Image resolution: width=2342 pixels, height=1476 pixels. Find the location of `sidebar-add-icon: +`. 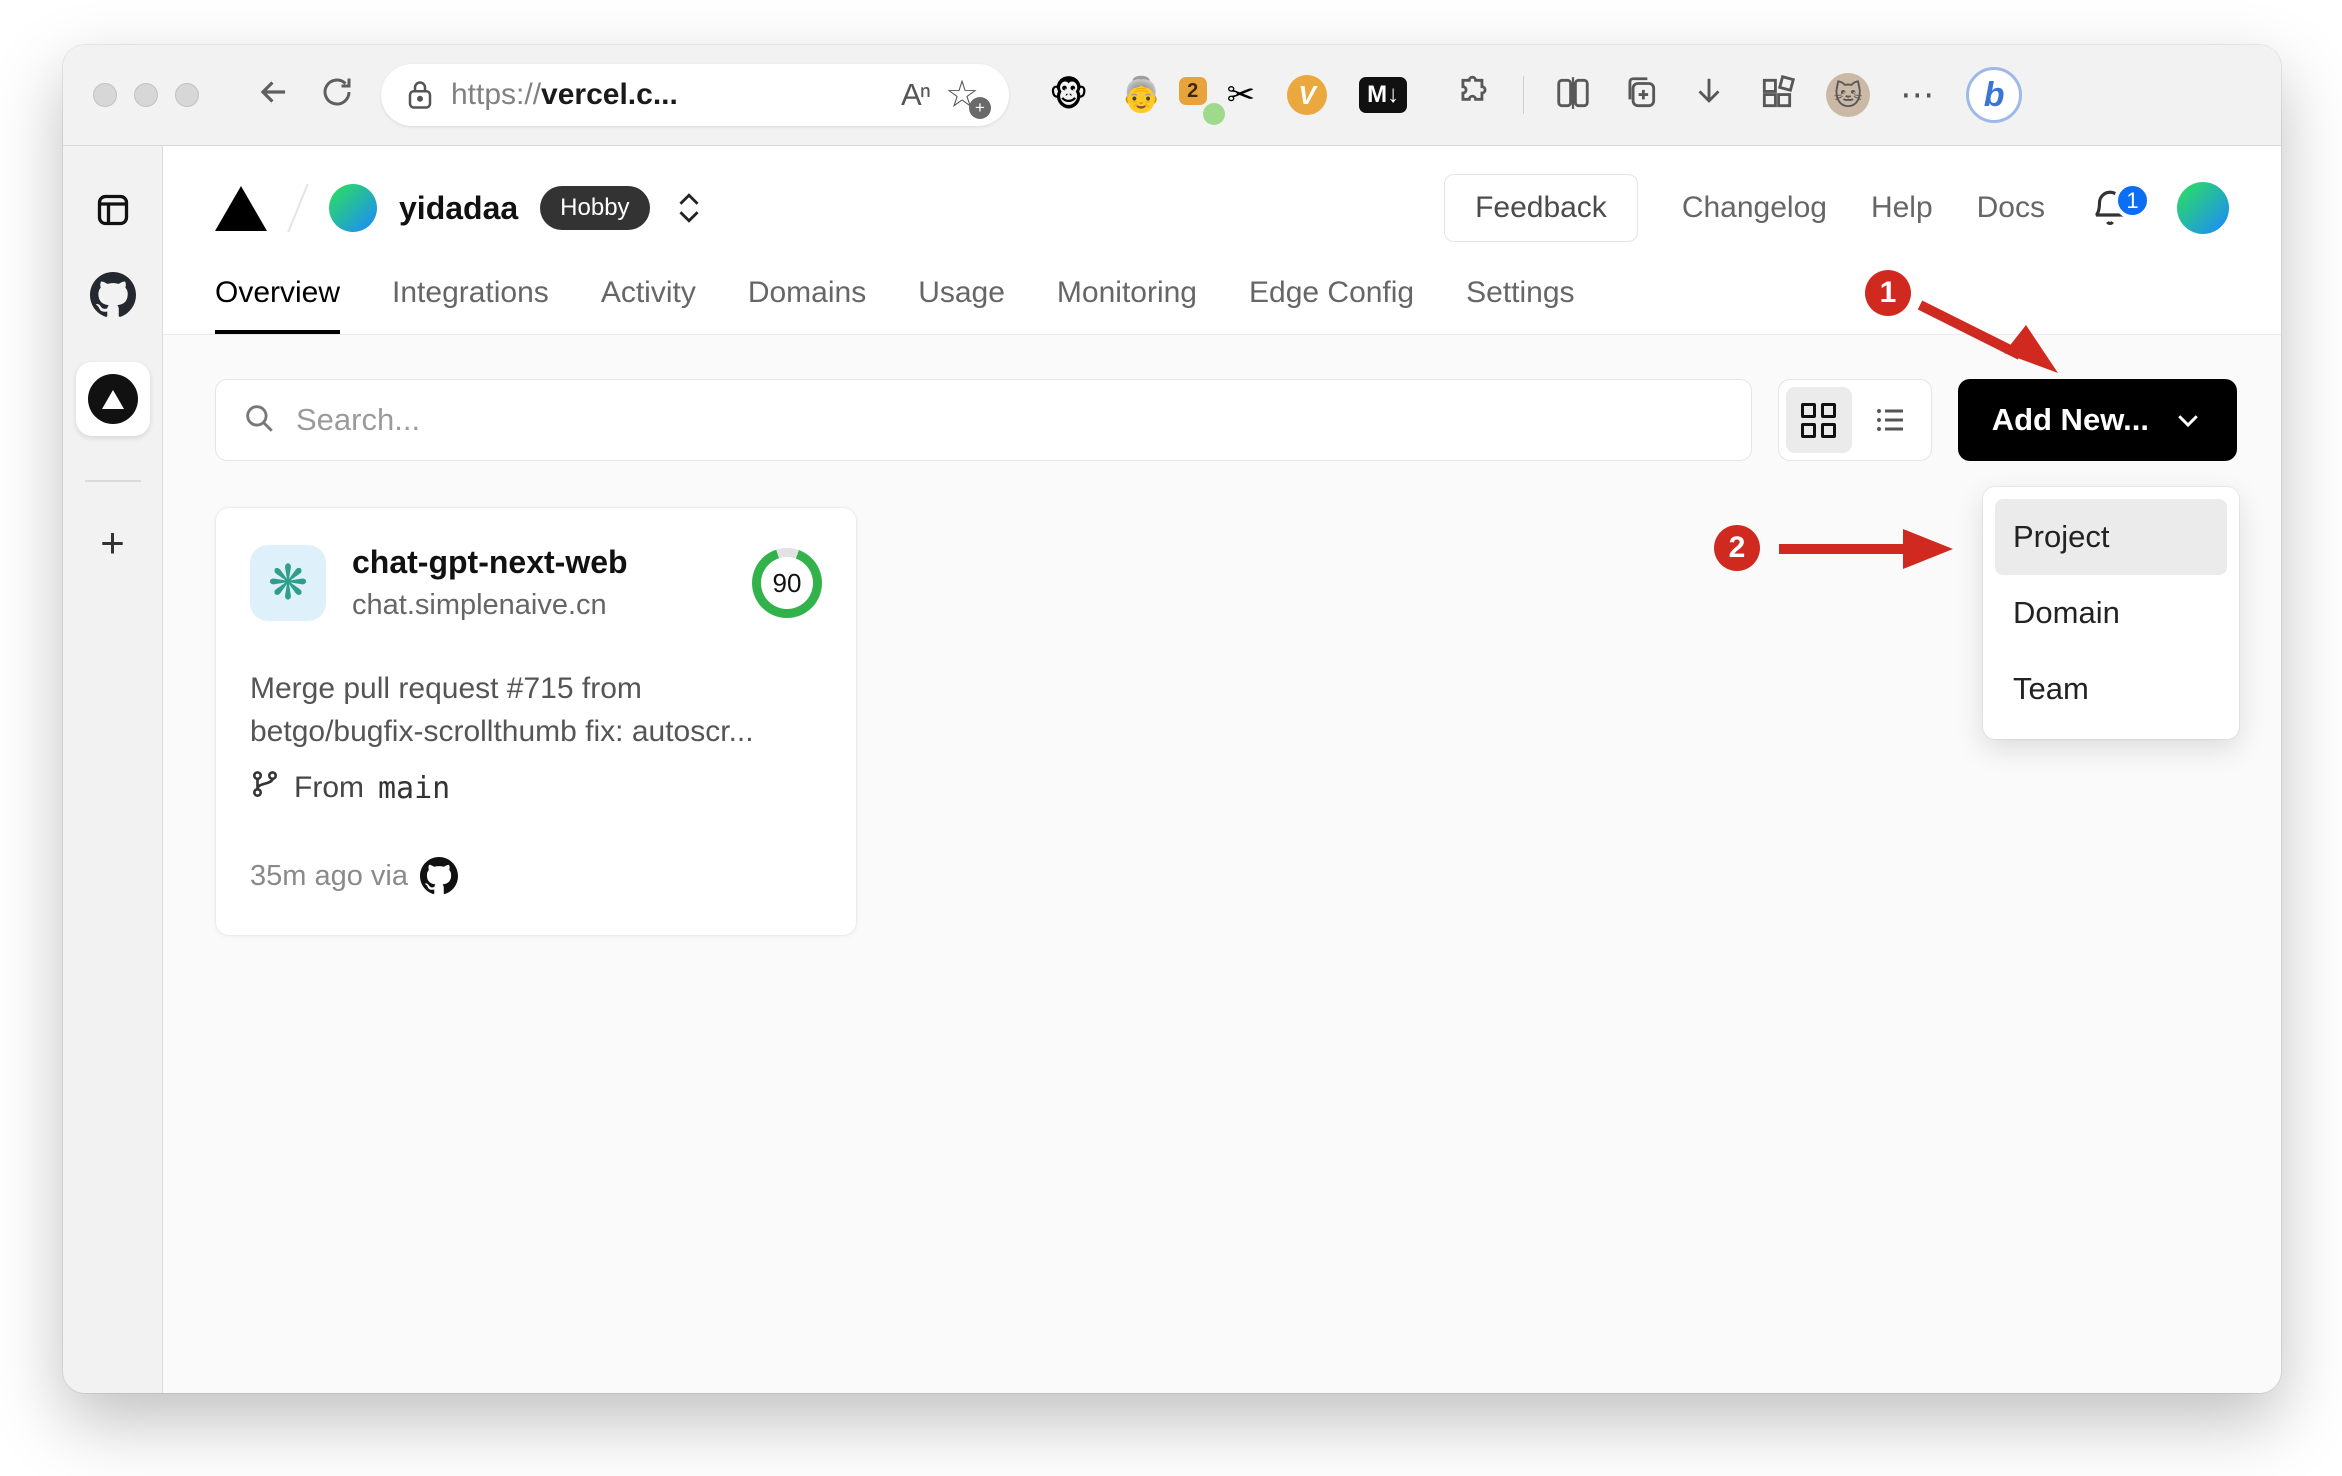

sidebar-add-icon: + is located at coordinates (112, 542).